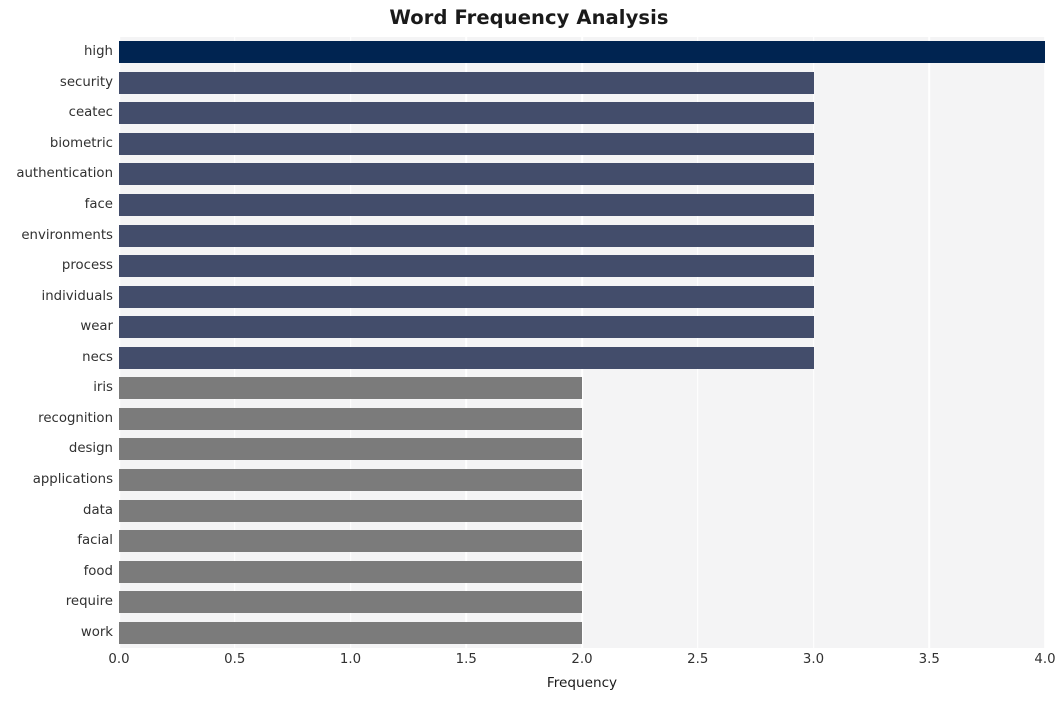 The image size is (1058, 701). I want to click on x-axis-tick-labels: 0.0 0.5 1.0 1.5 2.0 2.5 3.0 3.5 4.0, so click(581, 662).